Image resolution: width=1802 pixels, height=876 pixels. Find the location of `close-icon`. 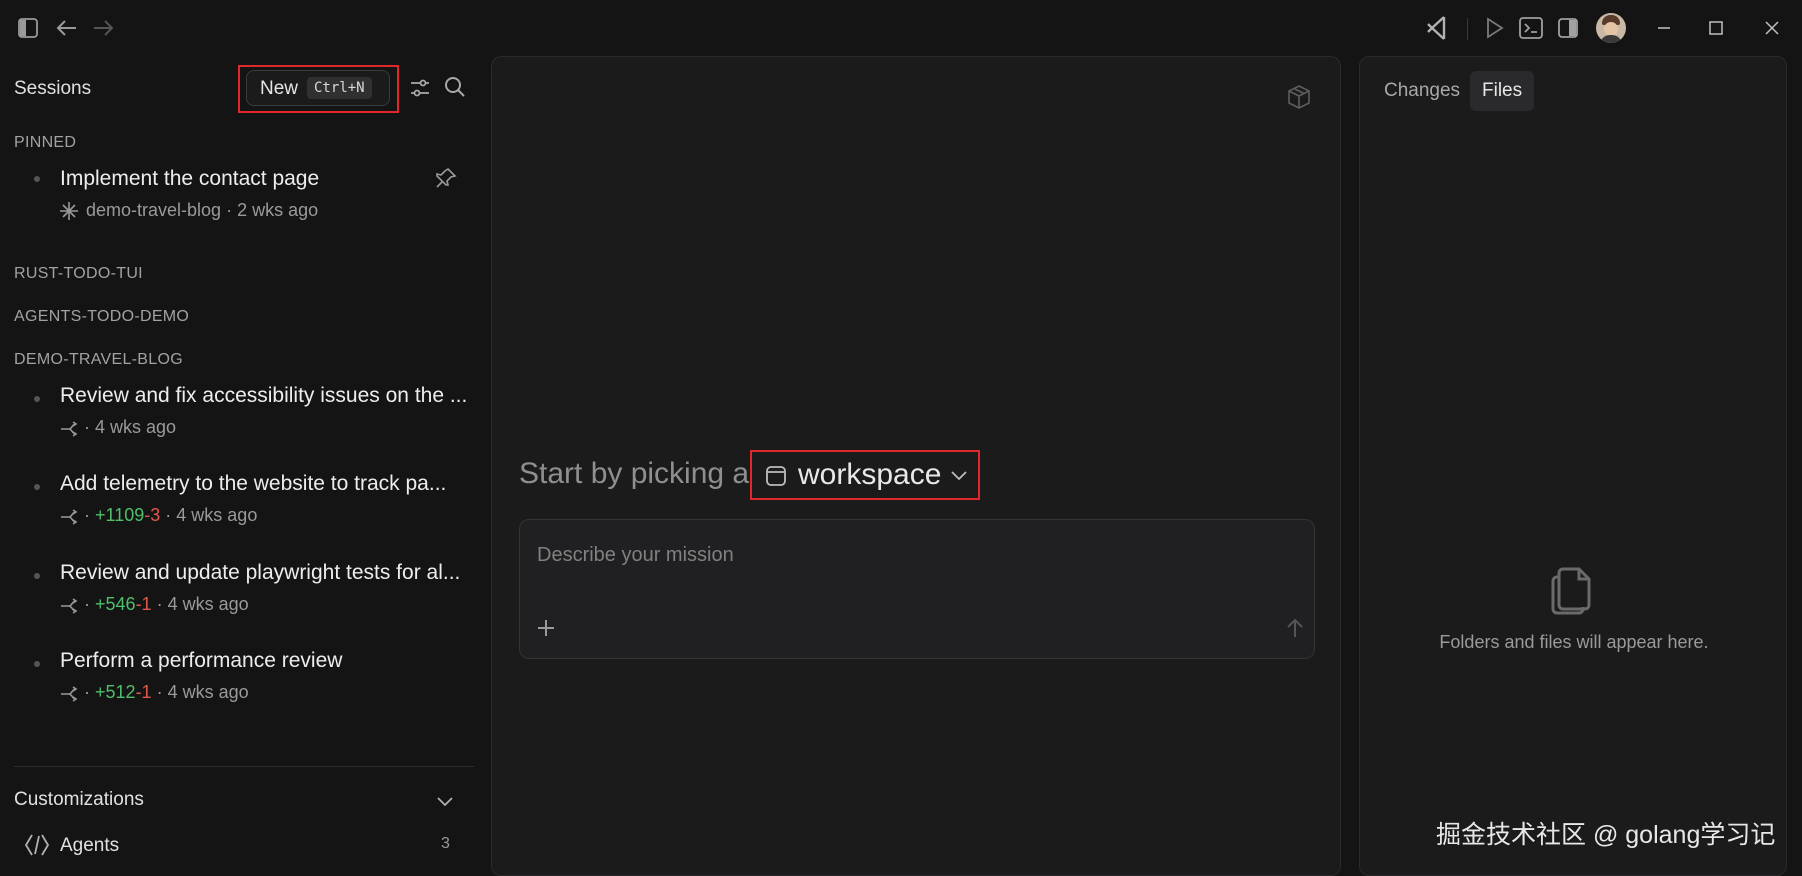

close-icon is located at coordinates (1772, 28).